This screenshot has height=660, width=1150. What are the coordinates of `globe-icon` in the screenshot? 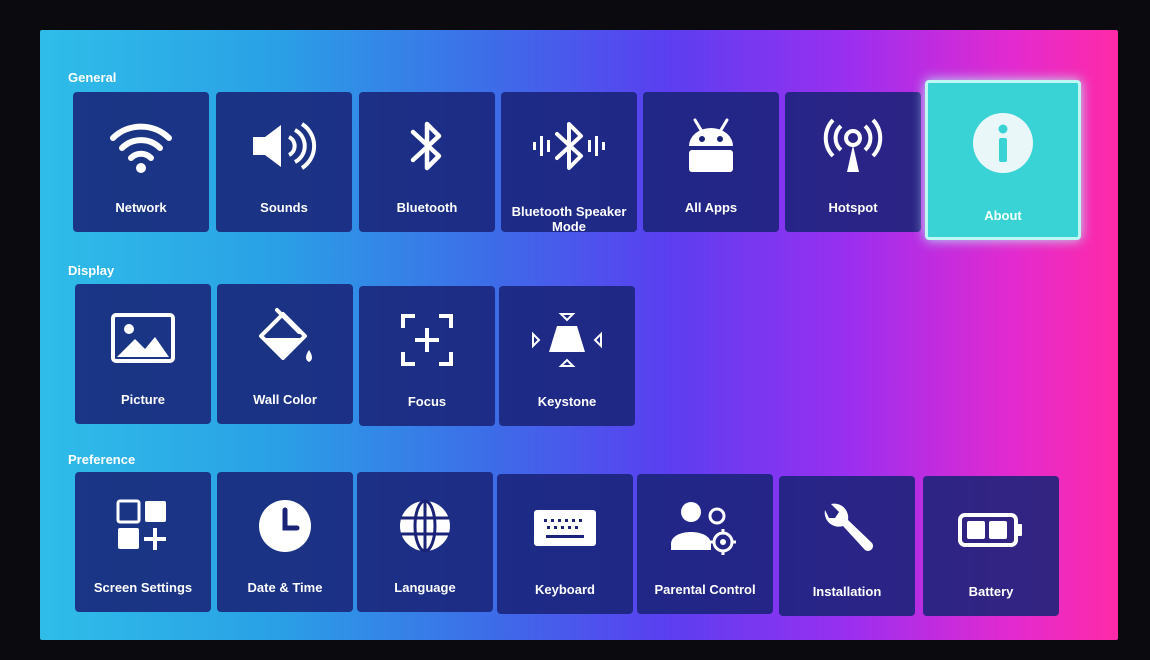 It's located at (425, 526).